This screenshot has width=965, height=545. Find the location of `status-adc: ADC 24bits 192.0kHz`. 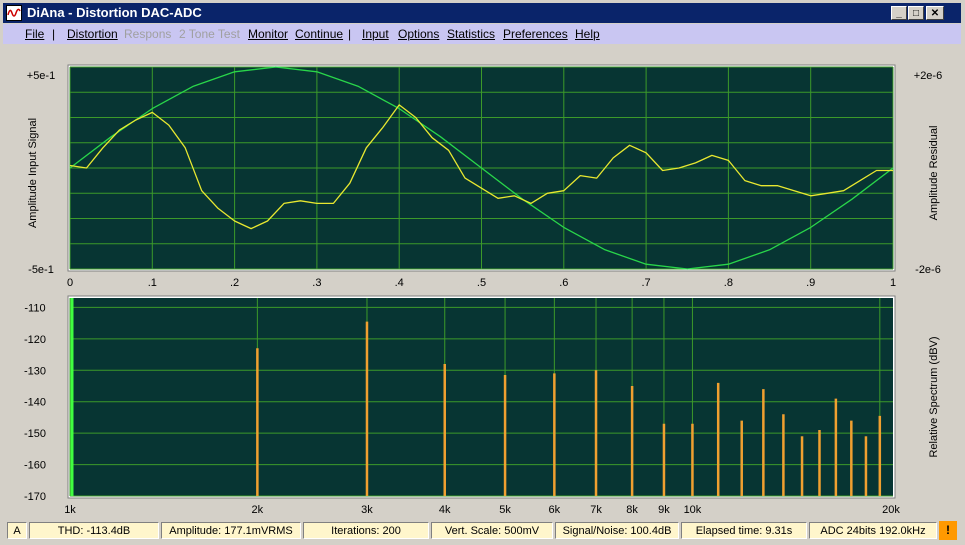

status-adc: ADC 24bits 192.0kHz is located at coordinates (873, 530).